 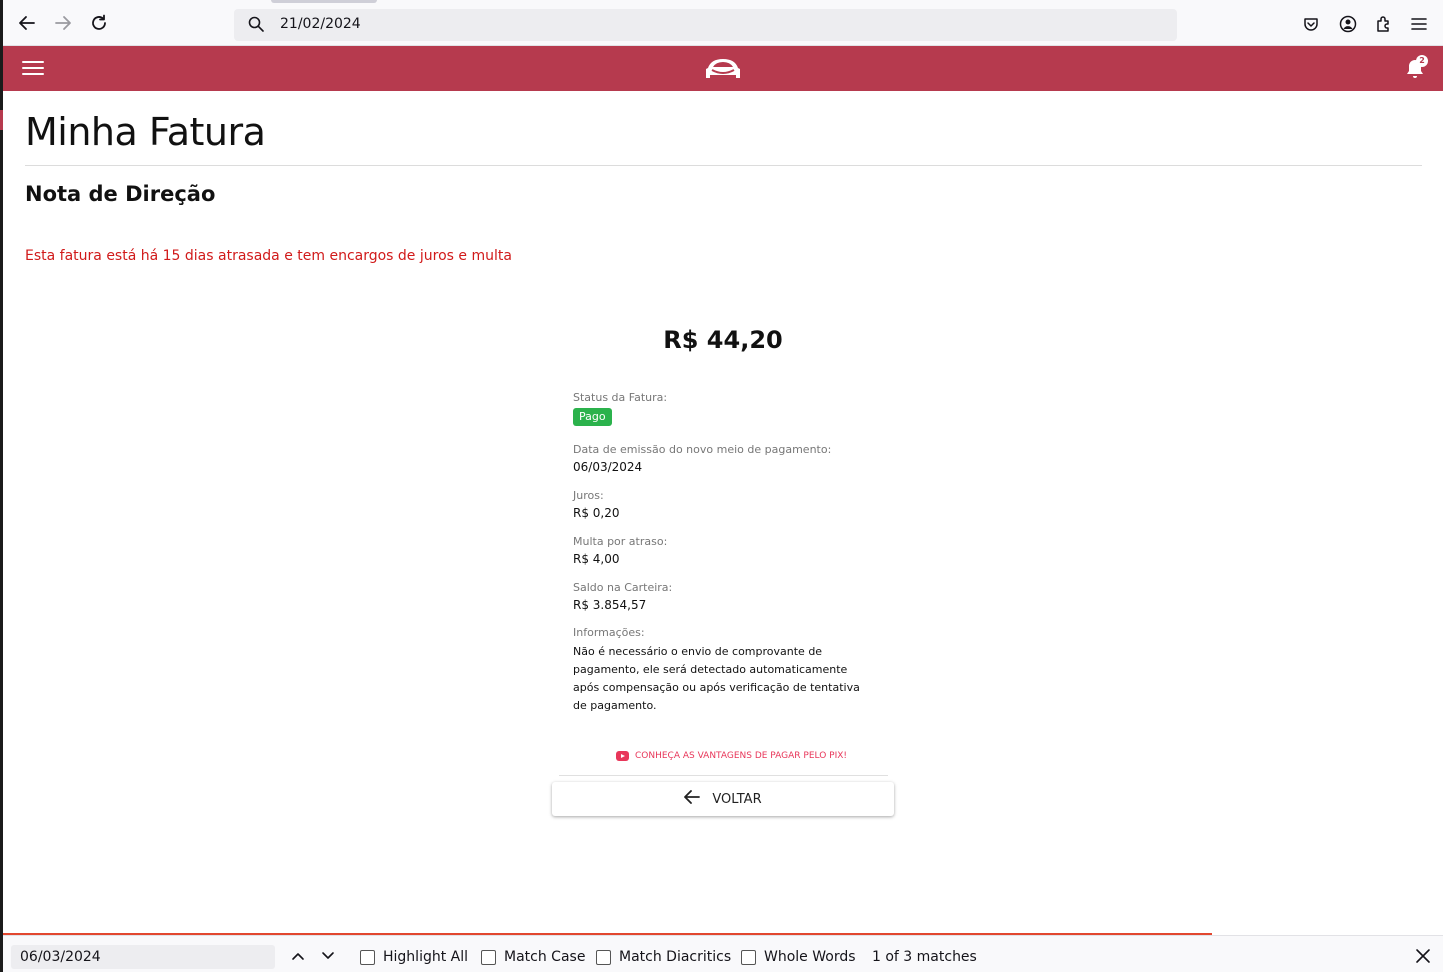 I want to click on highlight-all-label: Highlight All, so click(x=426, y=957).